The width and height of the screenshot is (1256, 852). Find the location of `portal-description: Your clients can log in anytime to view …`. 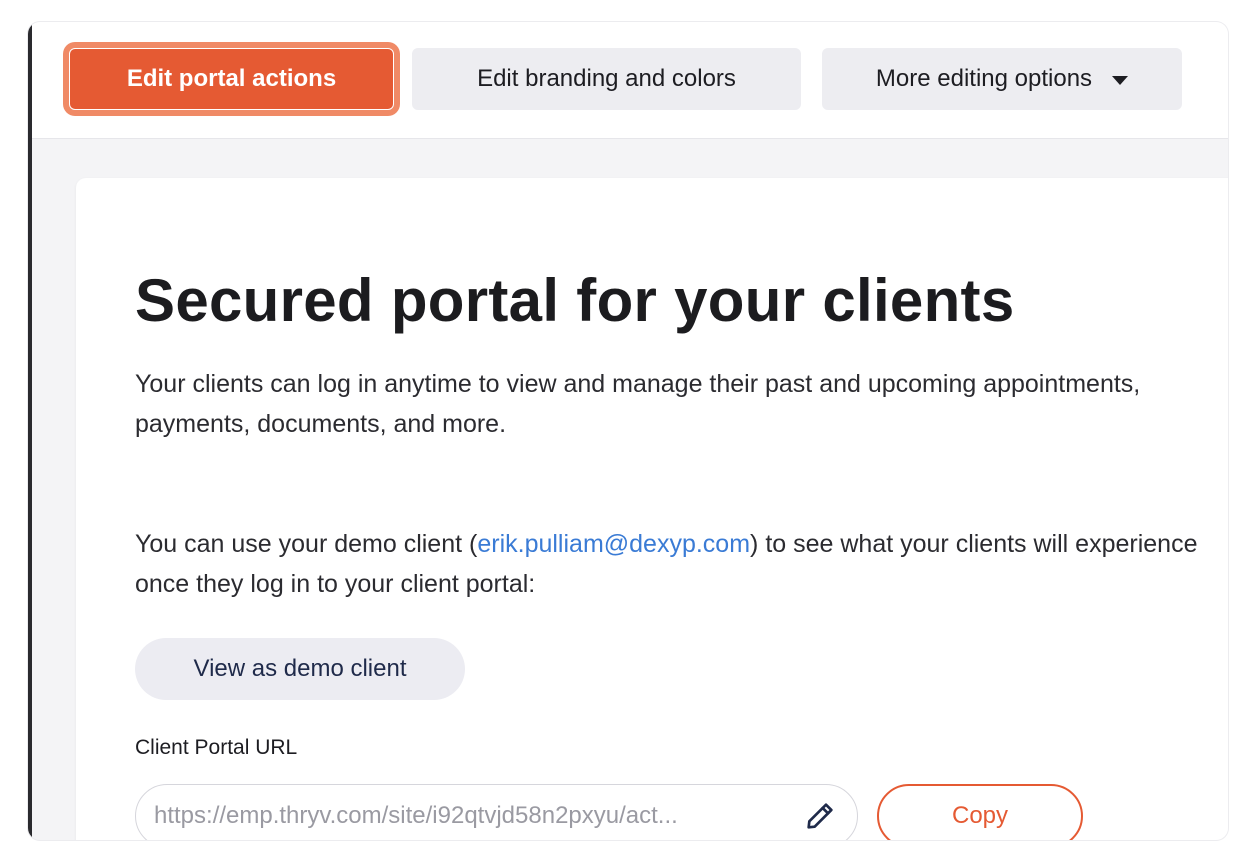

portal-description: Your clients can log in anytime to view … is located at coordinates (638, 404).